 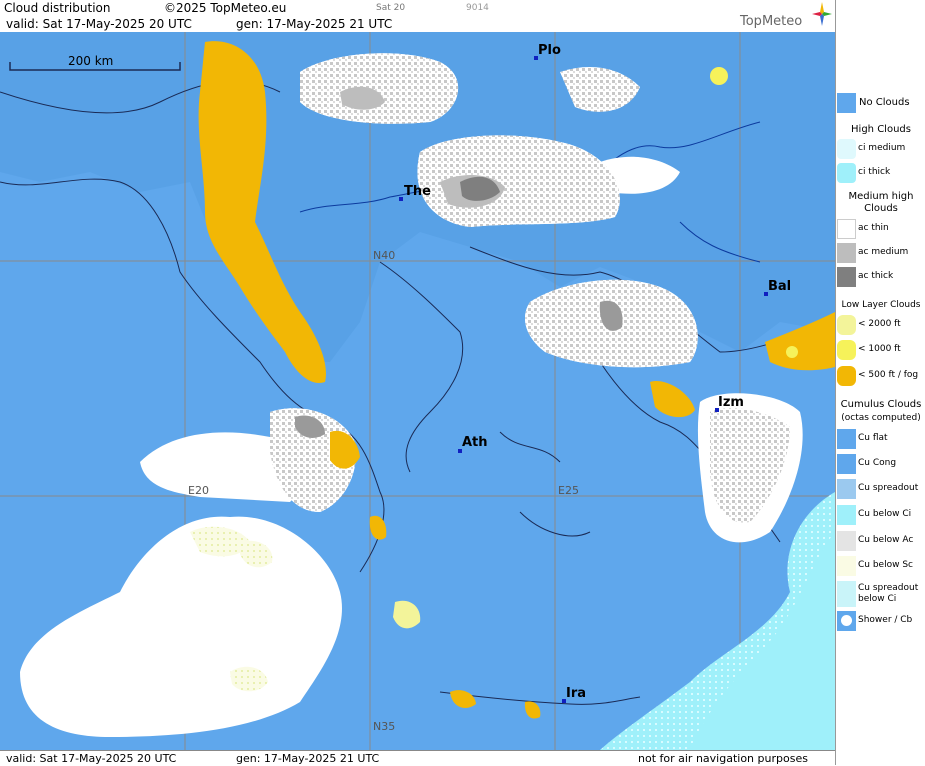 I want to click on legend-ac-medium: ac medium, so click(x=881, y=254).